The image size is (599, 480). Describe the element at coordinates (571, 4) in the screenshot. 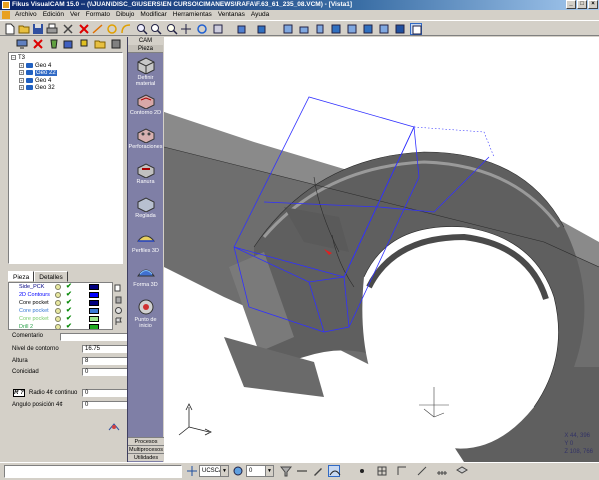

I see `minimize-button: _` at that location.